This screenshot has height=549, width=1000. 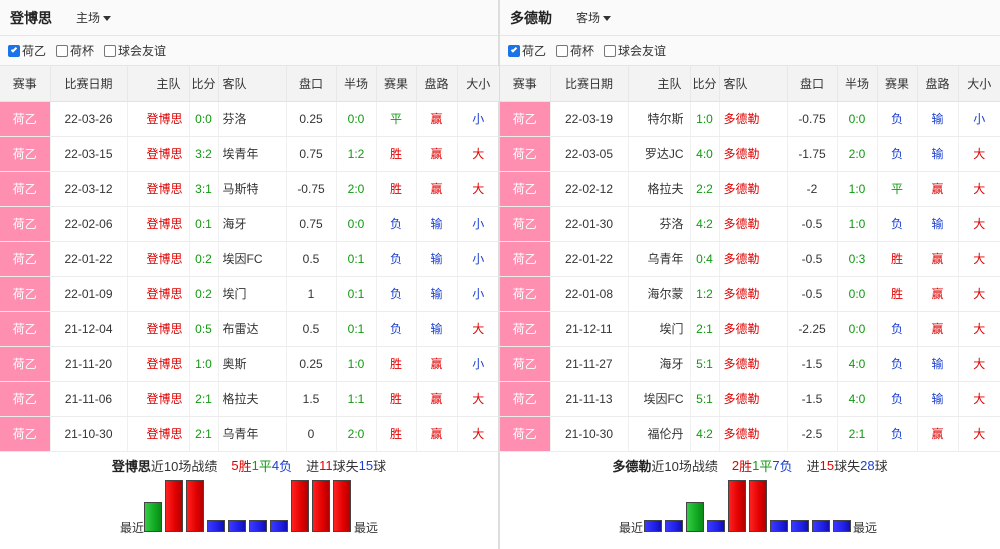 I want to click on table-row: 荷乙 22-02-06 登博思 0:1 海牙 0.75 0:0 负输小, so click(x=249, y=224).